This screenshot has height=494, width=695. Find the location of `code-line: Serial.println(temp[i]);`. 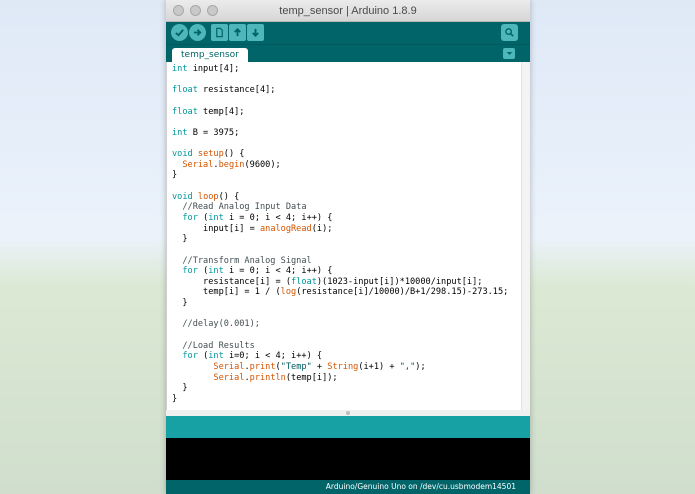

code-line: Serial.println(temp[i]); is located at coordinates (340, 378).